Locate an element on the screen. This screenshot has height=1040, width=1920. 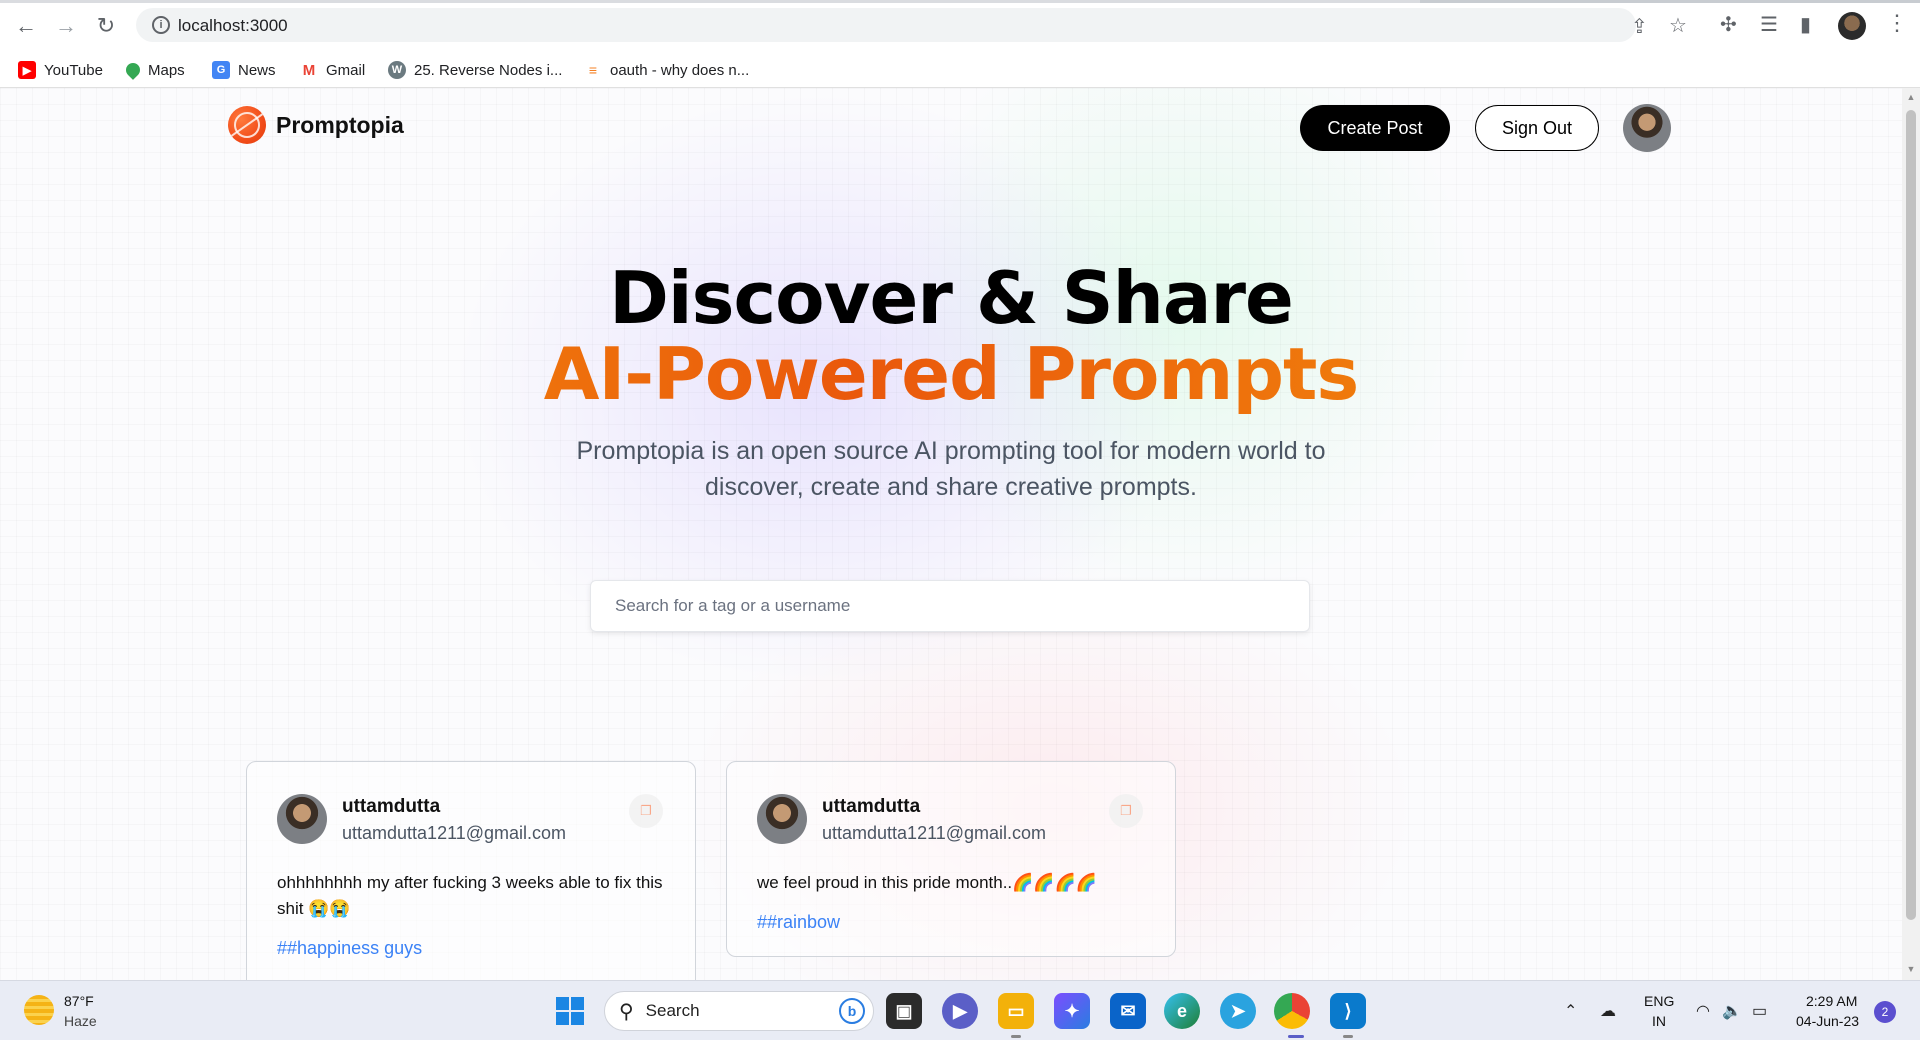
hero-heading: Discover & Share is located at coordinates (951, 298).